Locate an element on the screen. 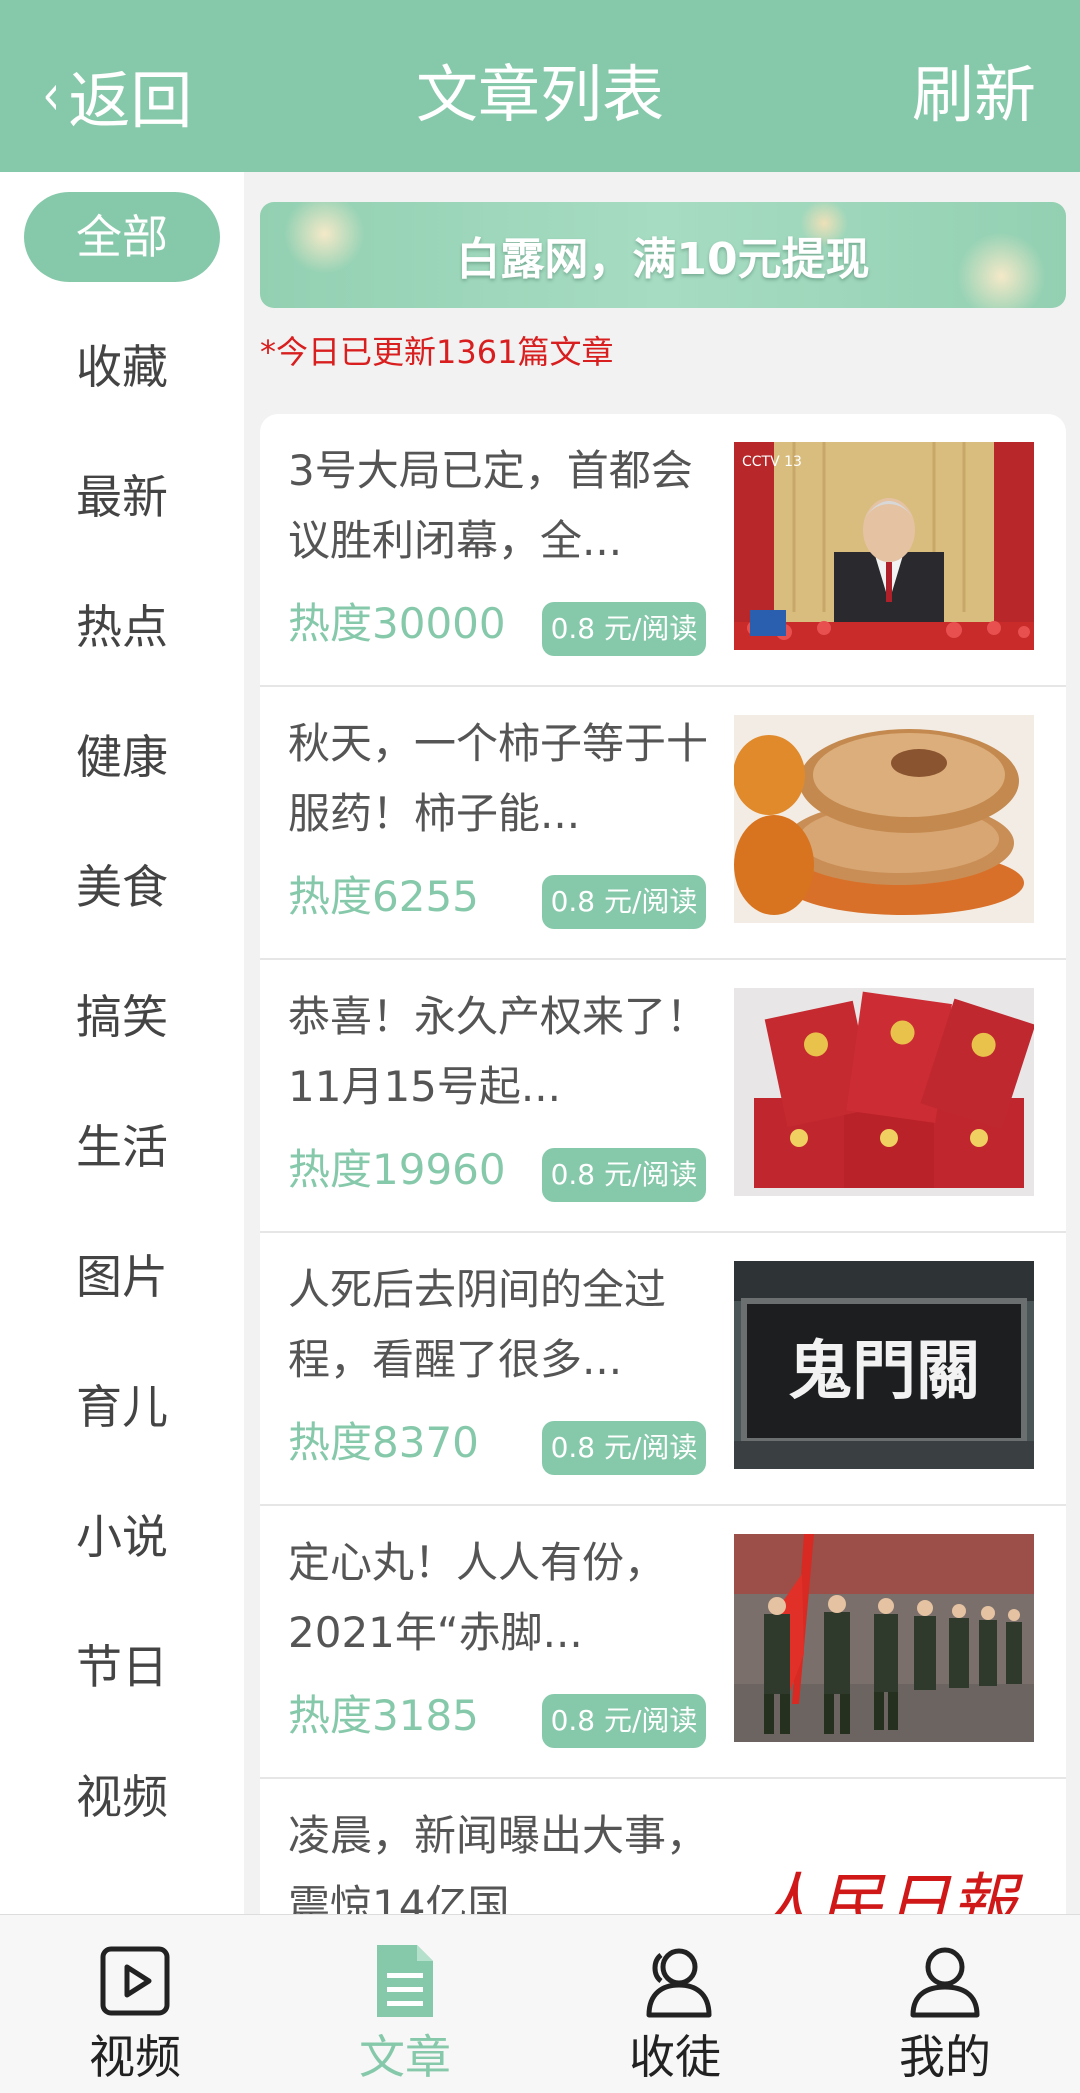 This screenshot has height=2093, width=1080. ghost-gate-sign-photo: 鬼門關 is located at coordinates (884, 1365).